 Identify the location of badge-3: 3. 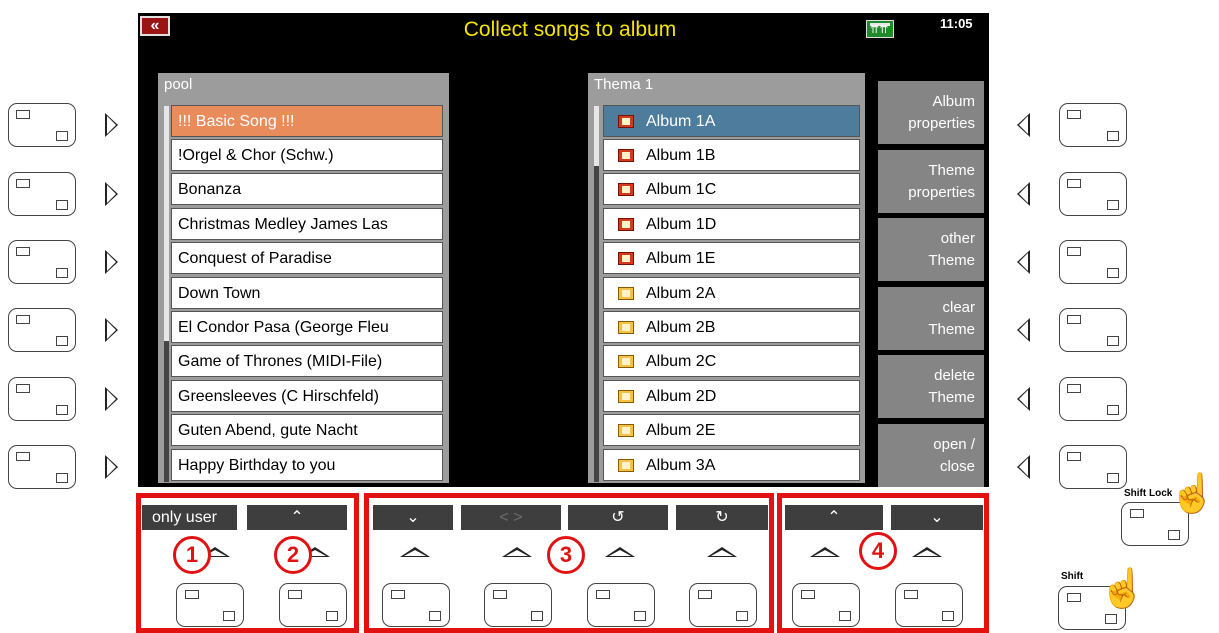
(566, 555).